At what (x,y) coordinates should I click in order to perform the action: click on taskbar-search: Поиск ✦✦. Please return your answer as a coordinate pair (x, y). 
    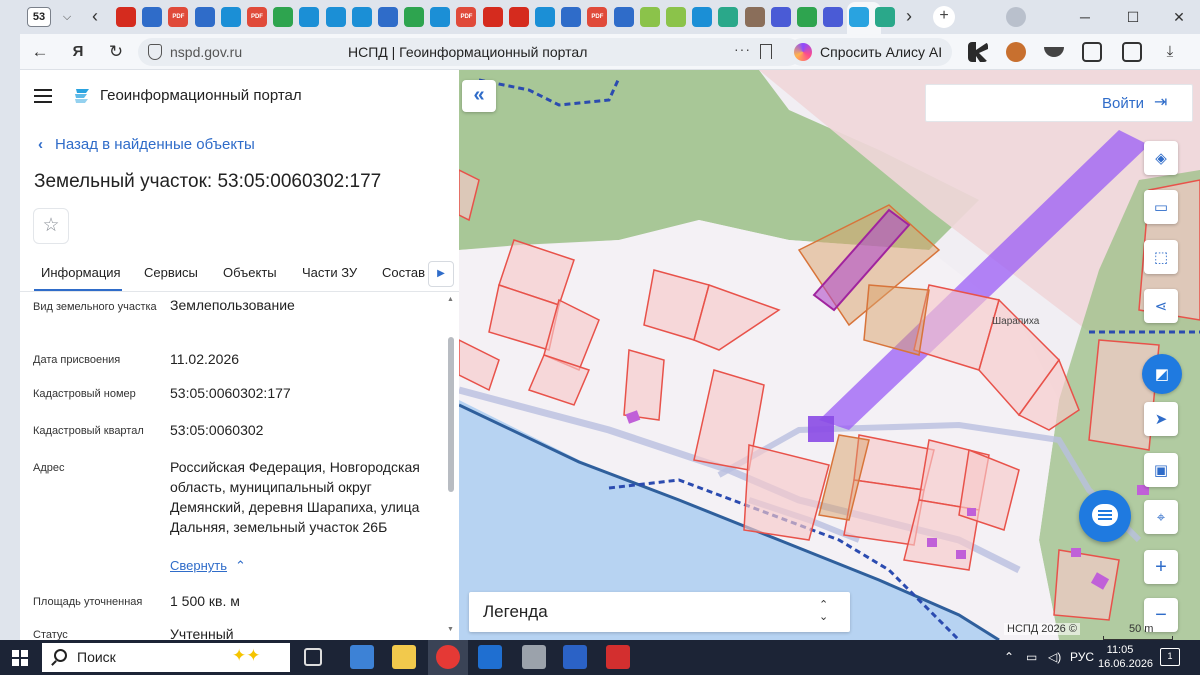
    Looking at the image, I should click on (166, 657).